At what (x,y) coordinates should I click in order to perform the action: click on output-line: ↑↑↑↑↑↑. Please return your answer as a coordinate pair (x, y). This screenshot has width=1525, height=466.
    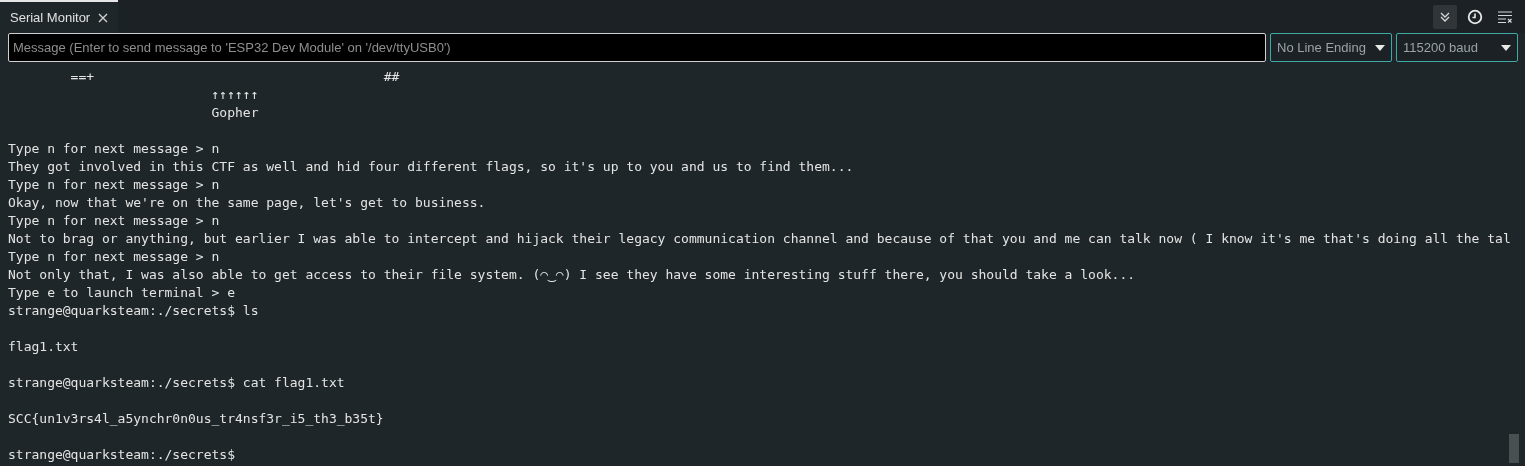
    Looking at the image, I should click on (235, 95).